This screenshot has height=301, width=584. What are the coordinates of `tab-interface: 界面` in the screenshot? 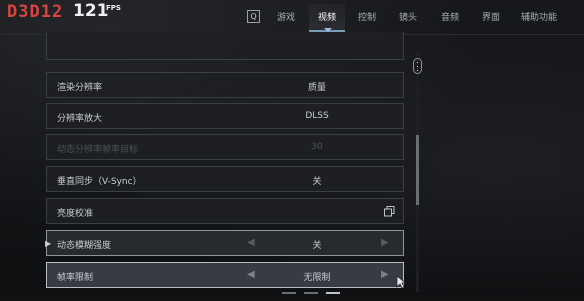 It's located at (491, 16).